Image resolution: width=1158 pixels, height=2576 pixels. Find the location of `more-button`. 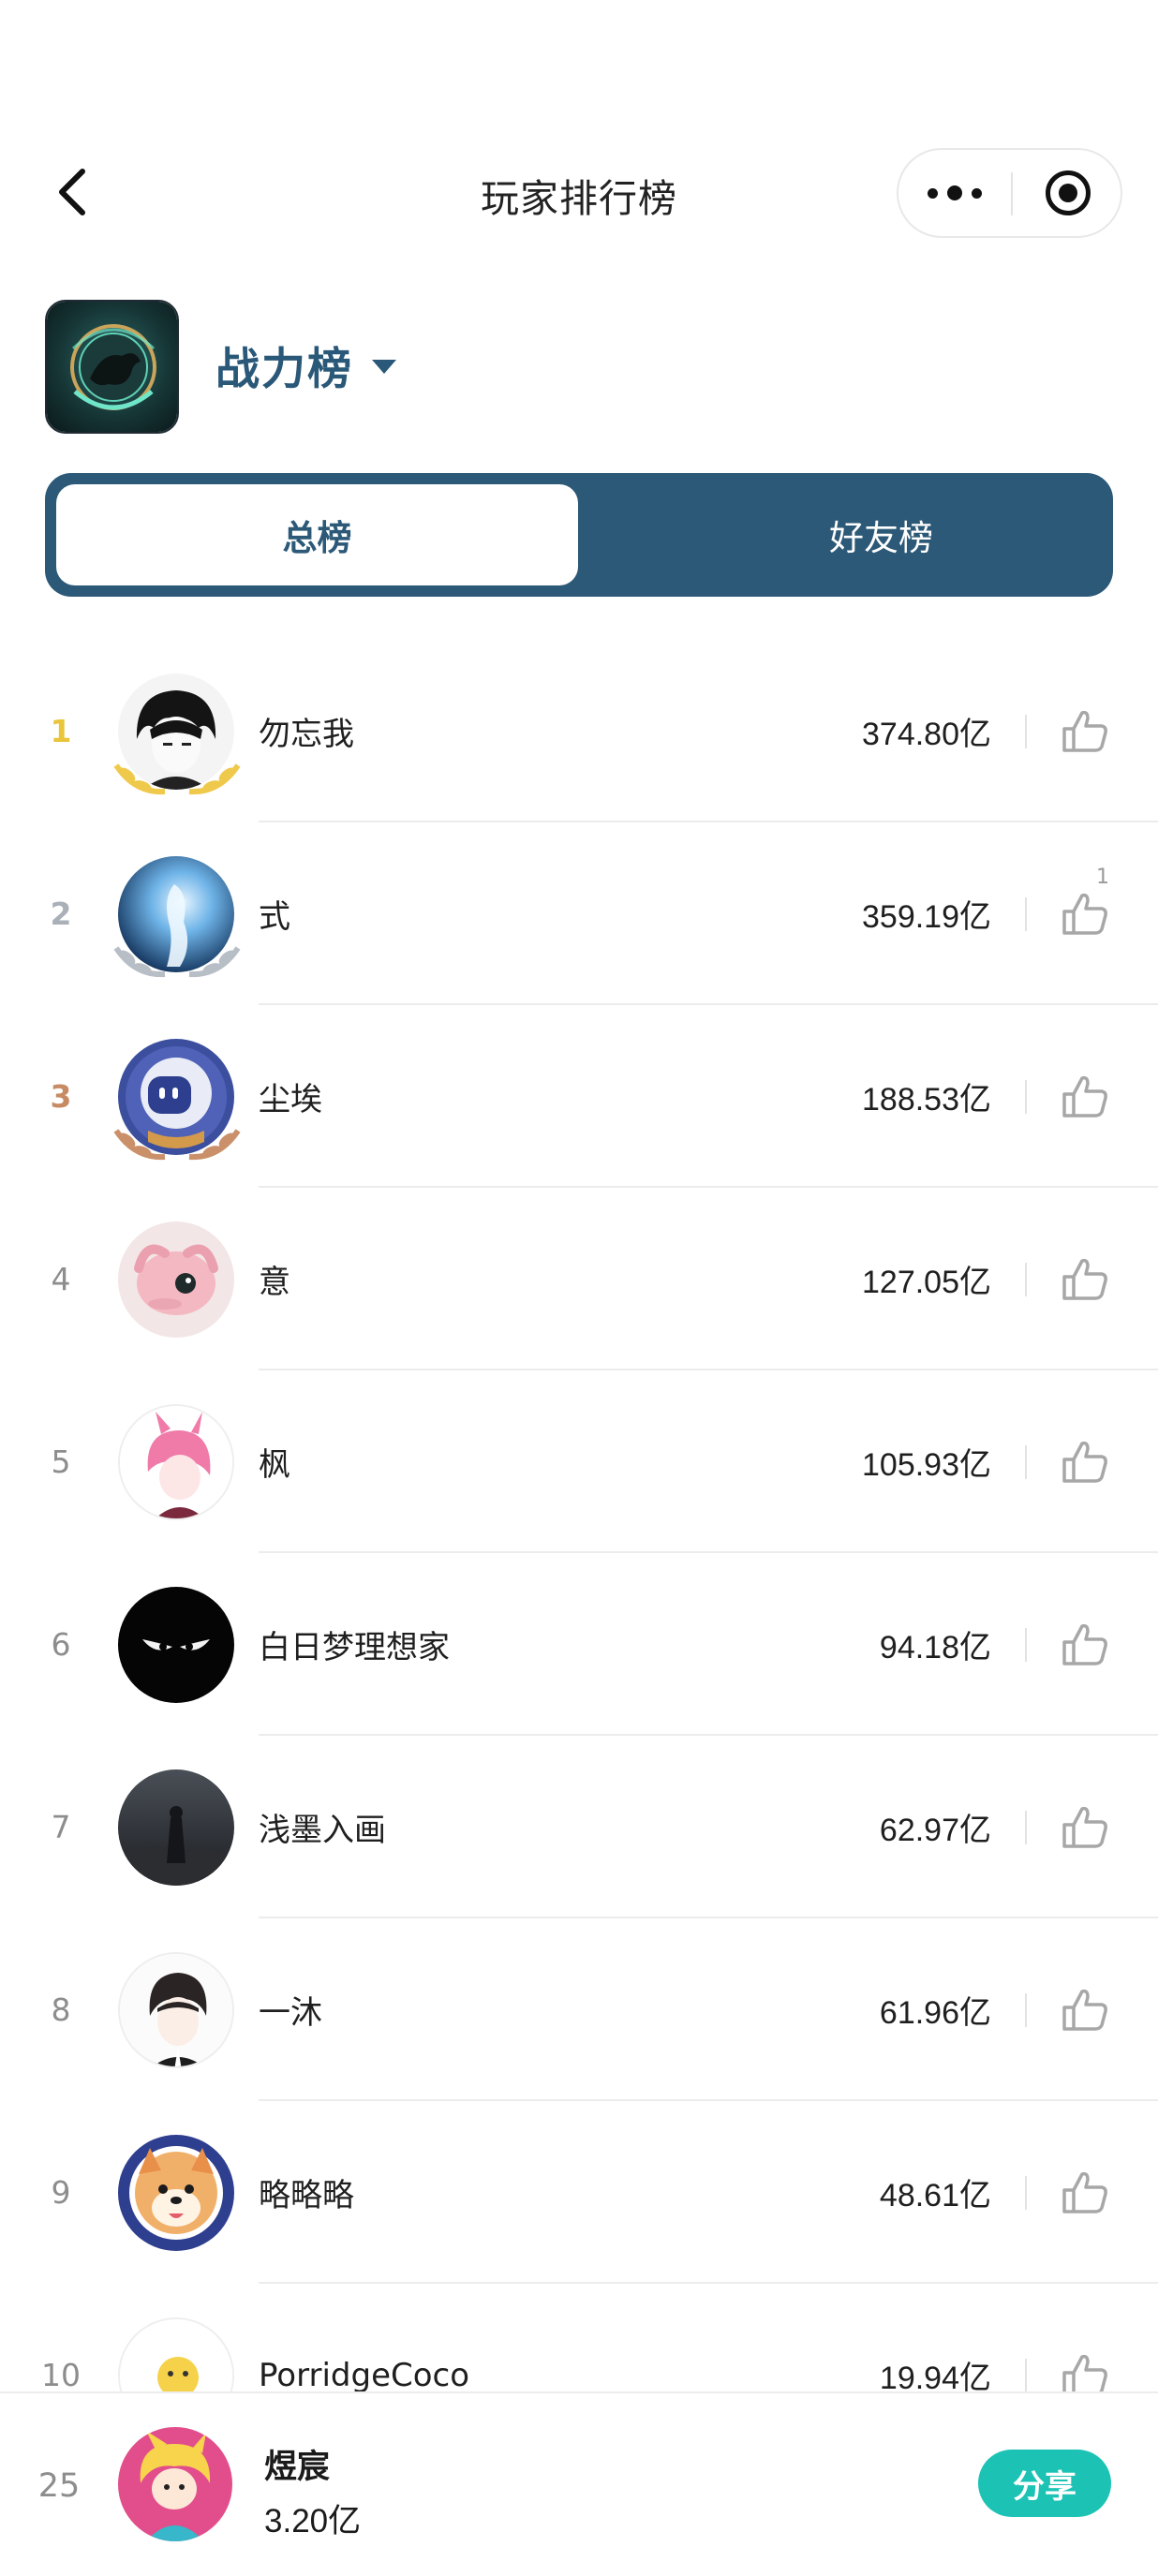

more-button is located at coordinates (954, 193).